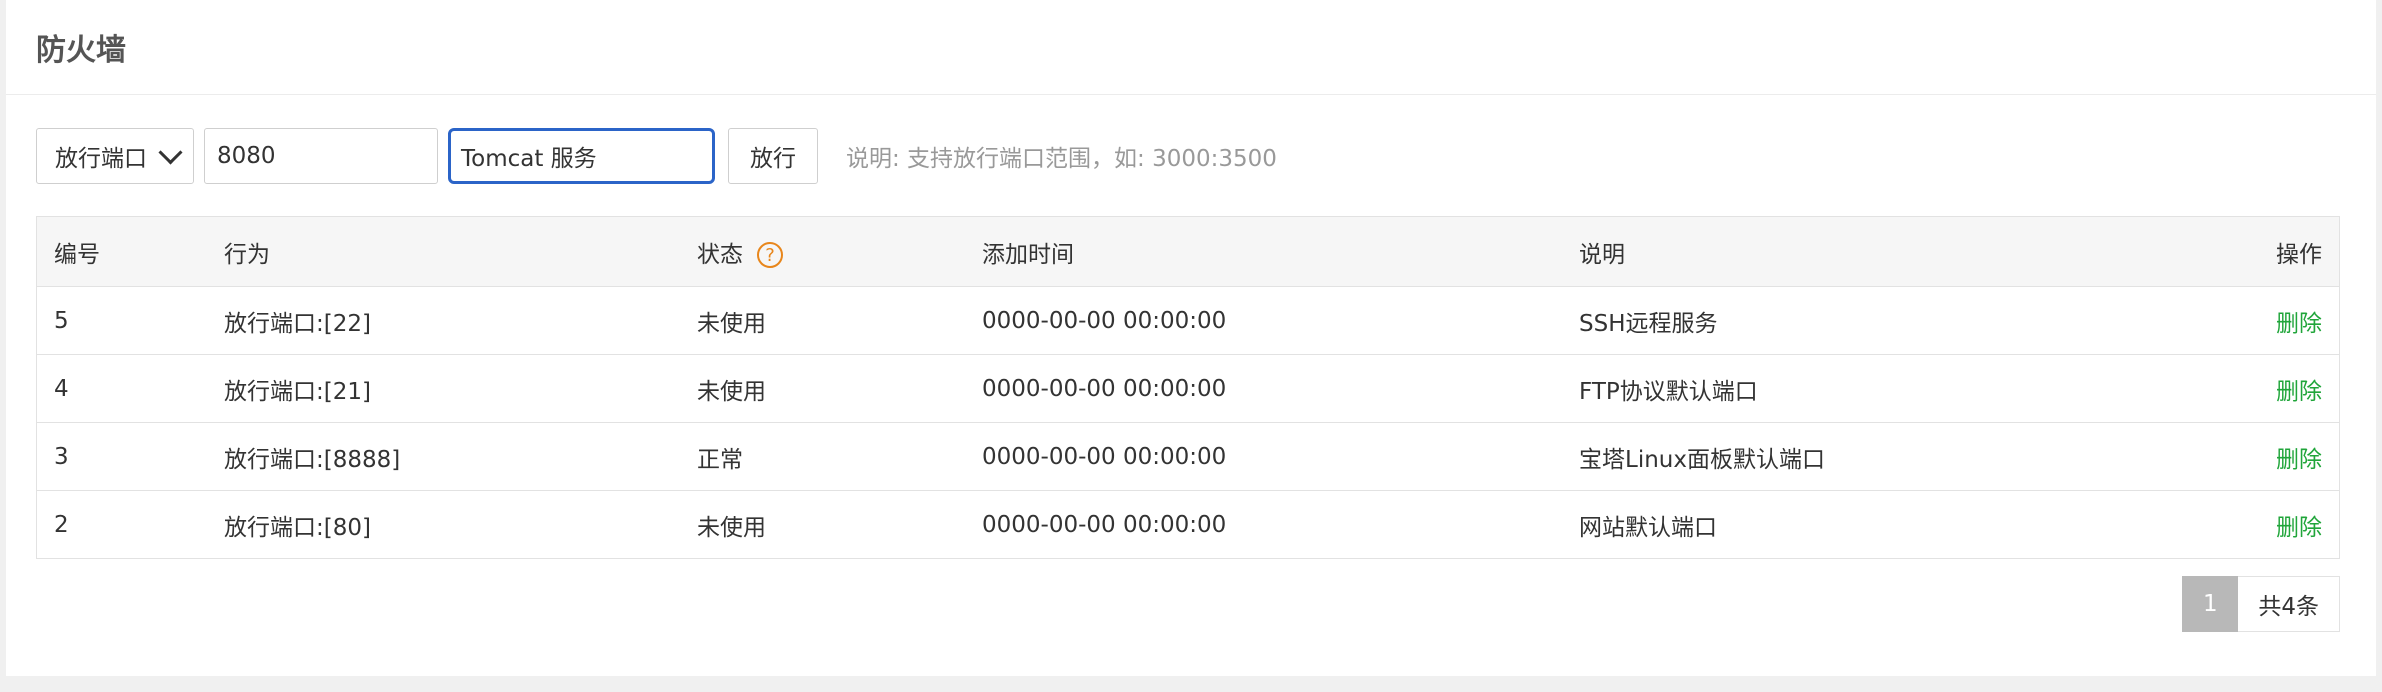 The width and height of the screenshot is (2382, 692). What do you see at coordinates (720, 459) in the screenshot?
I see `cell-status: 正常` at bounding box center [720, 459].